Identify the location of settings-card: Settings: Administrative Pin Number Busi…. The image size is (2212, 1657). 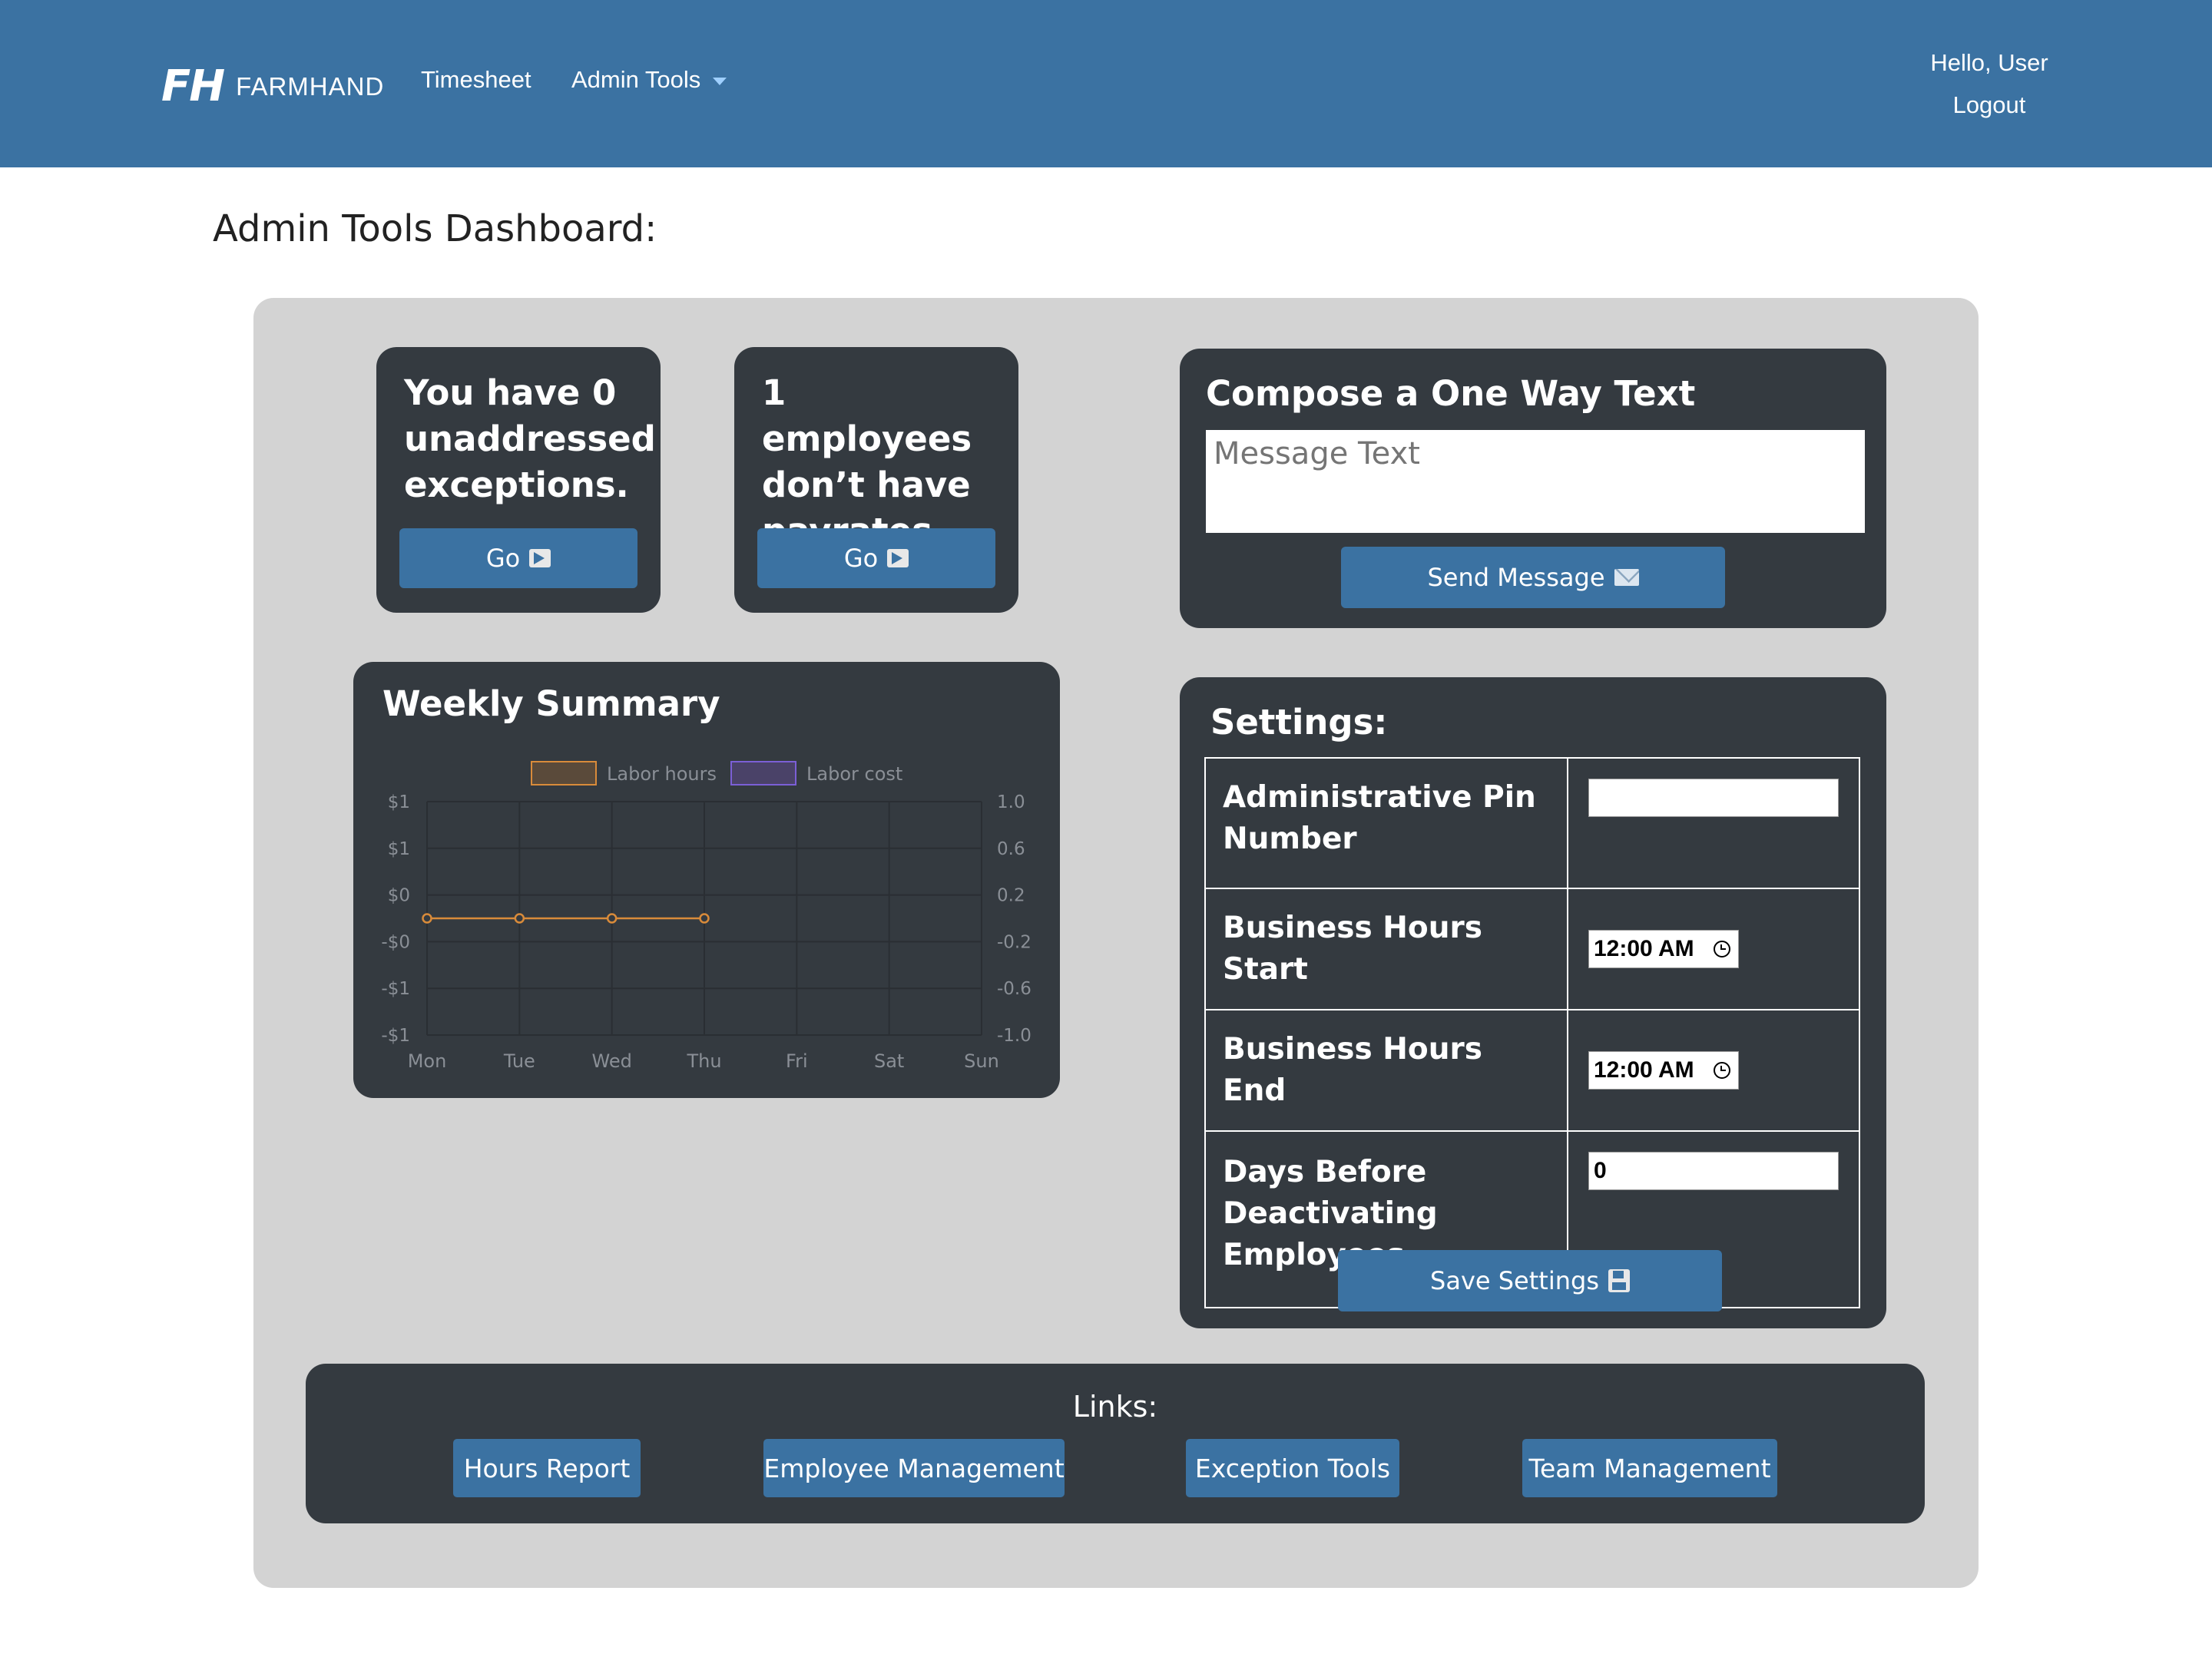
(1533, 1002).